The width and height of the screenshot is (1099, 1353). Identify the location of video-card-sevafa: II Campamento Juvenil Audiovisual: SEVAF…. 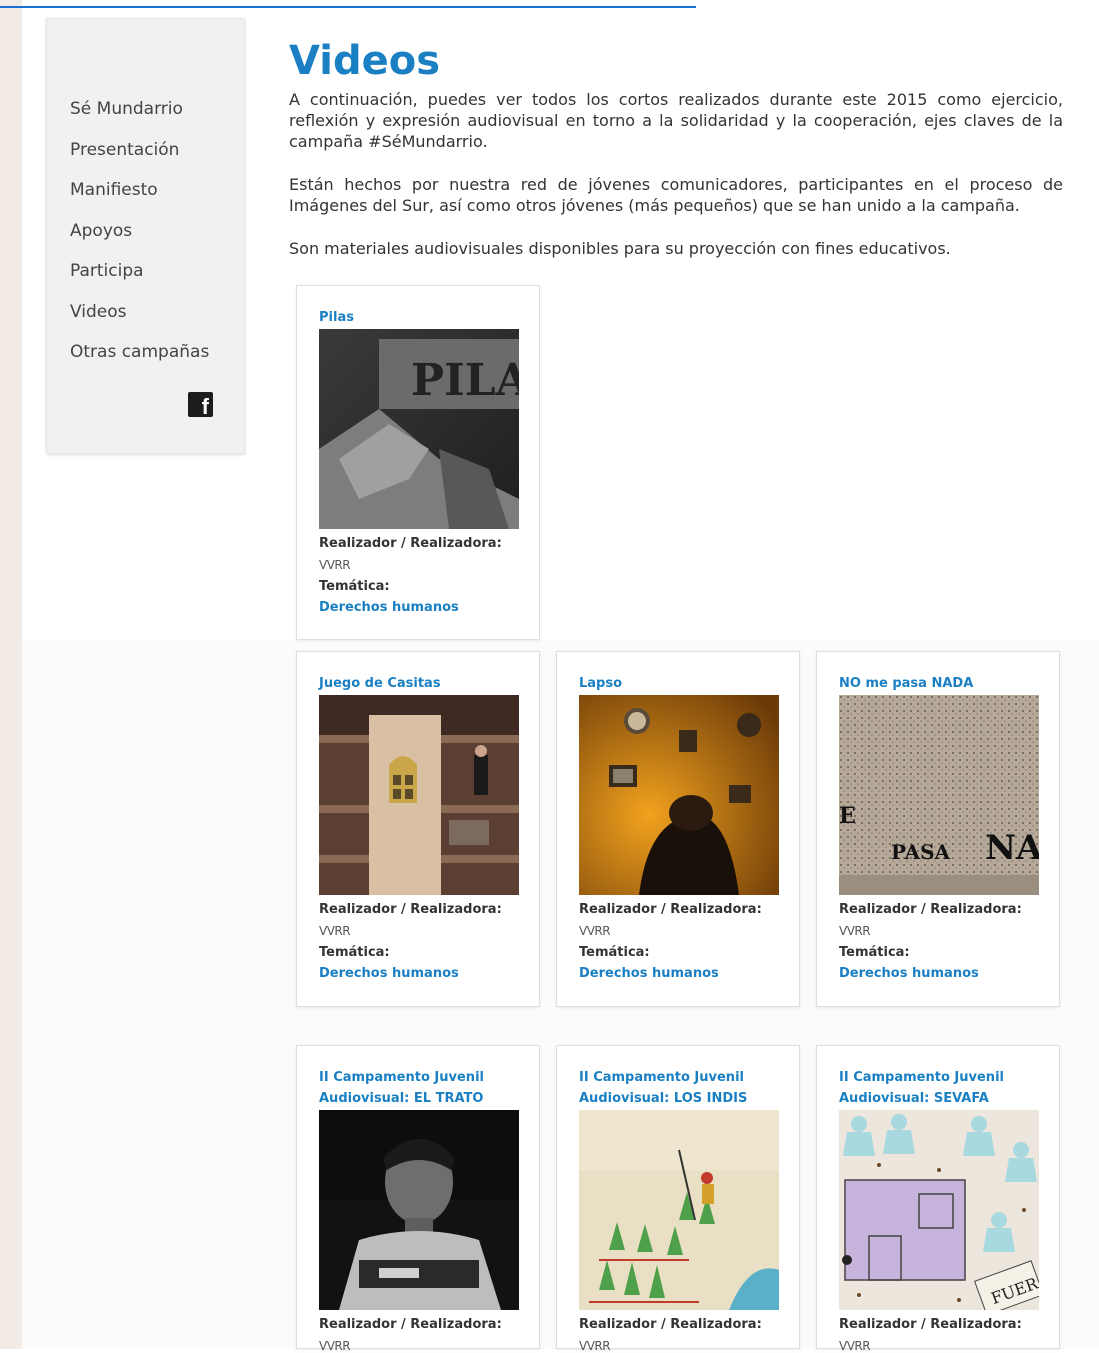
(938, 1199).